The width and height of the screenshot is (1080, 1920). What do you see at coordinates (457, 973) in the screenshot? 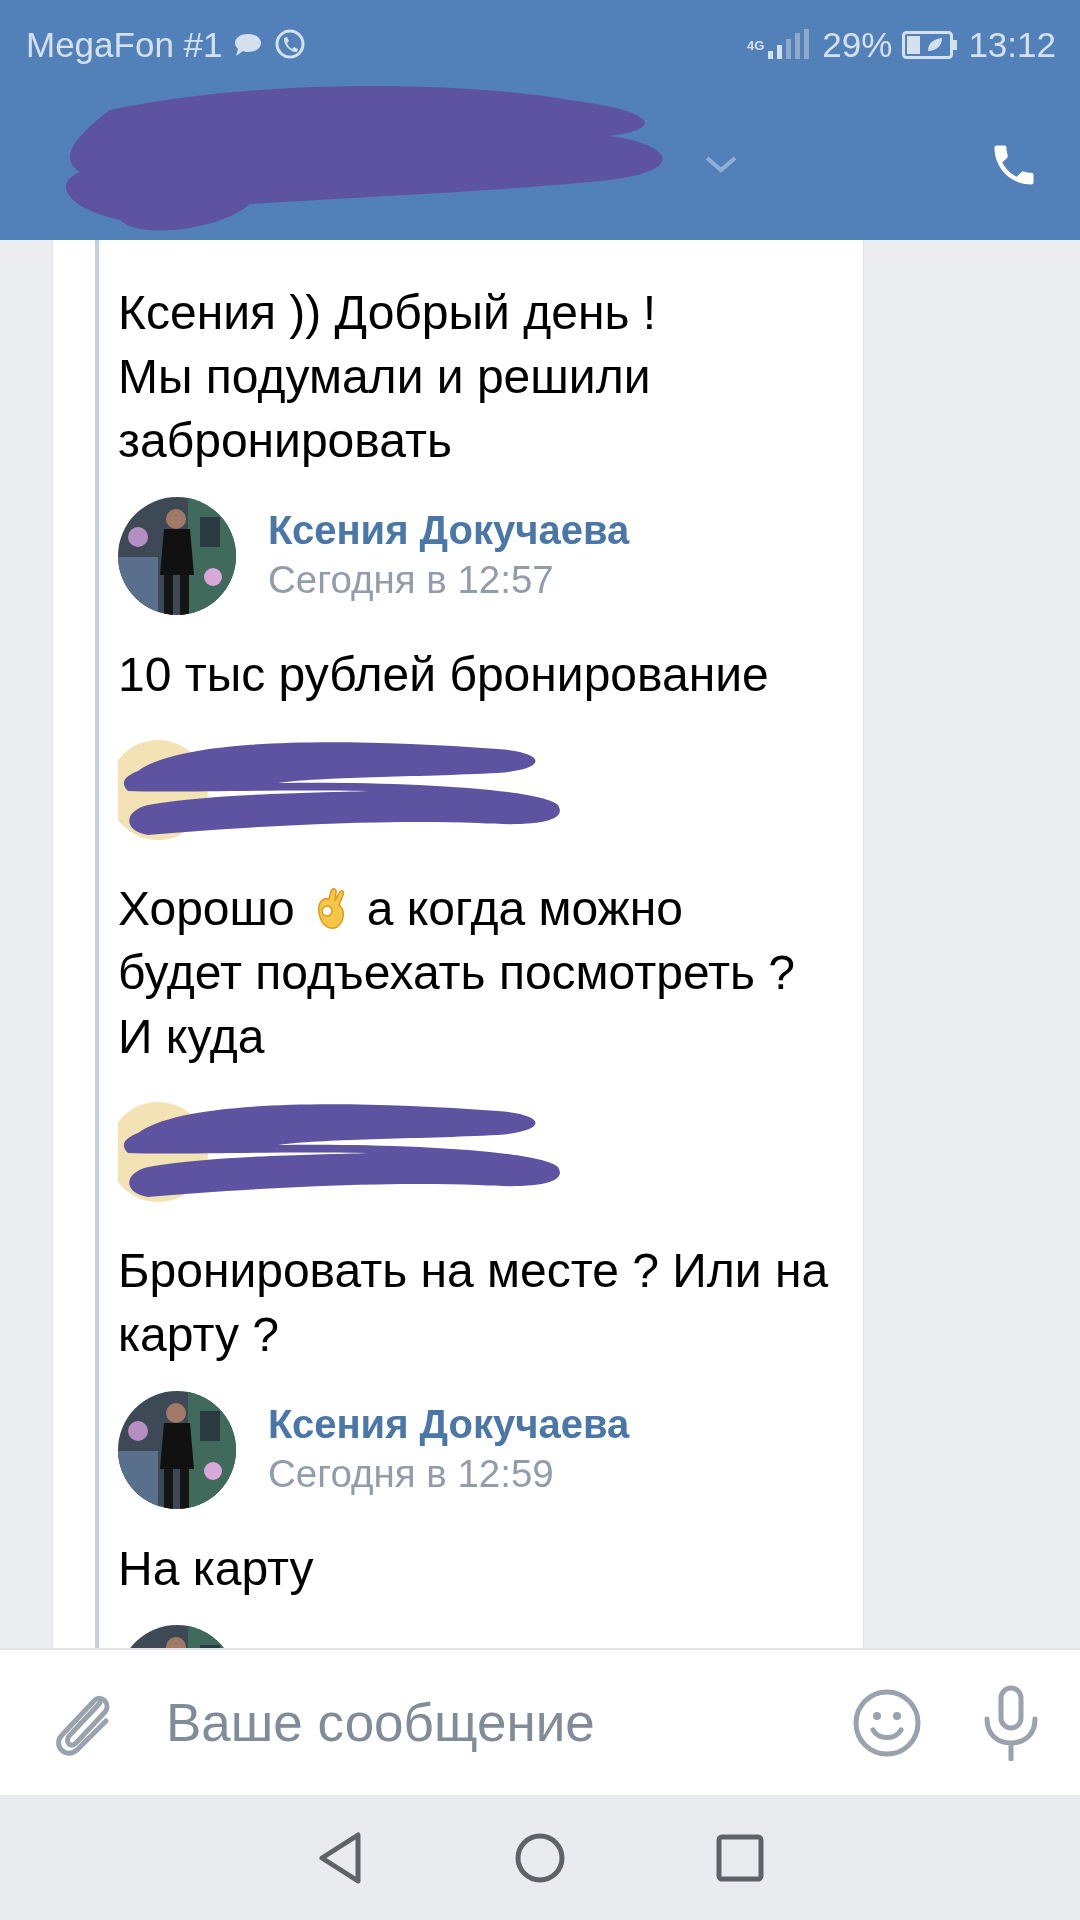
I see `message-text: Хорошо а когда можно будет подъехать посмотреть ? И куда` at bounding box center [457, 973].